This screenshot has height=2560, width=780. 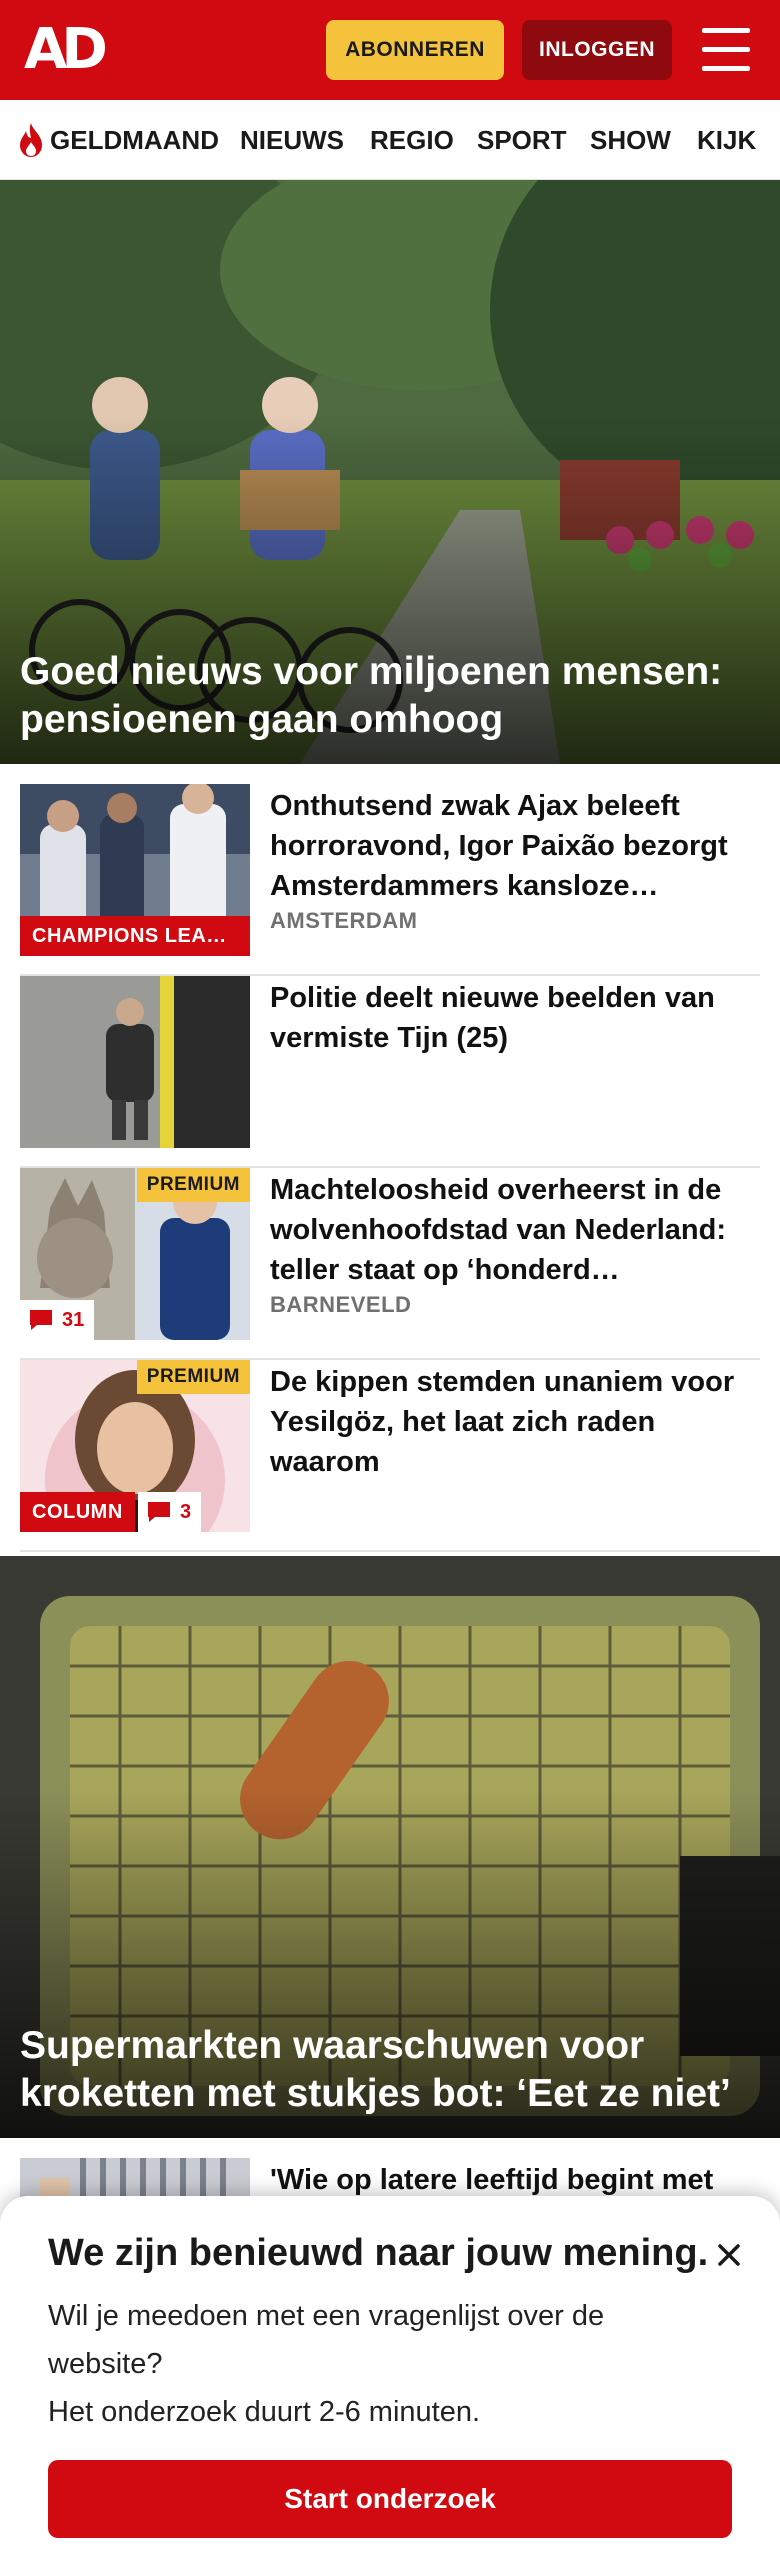 What do you see at coordinates (344, 920) in the screenshot?
I see `article-location: AMSTERDAM` at bounding box center [344, 920].